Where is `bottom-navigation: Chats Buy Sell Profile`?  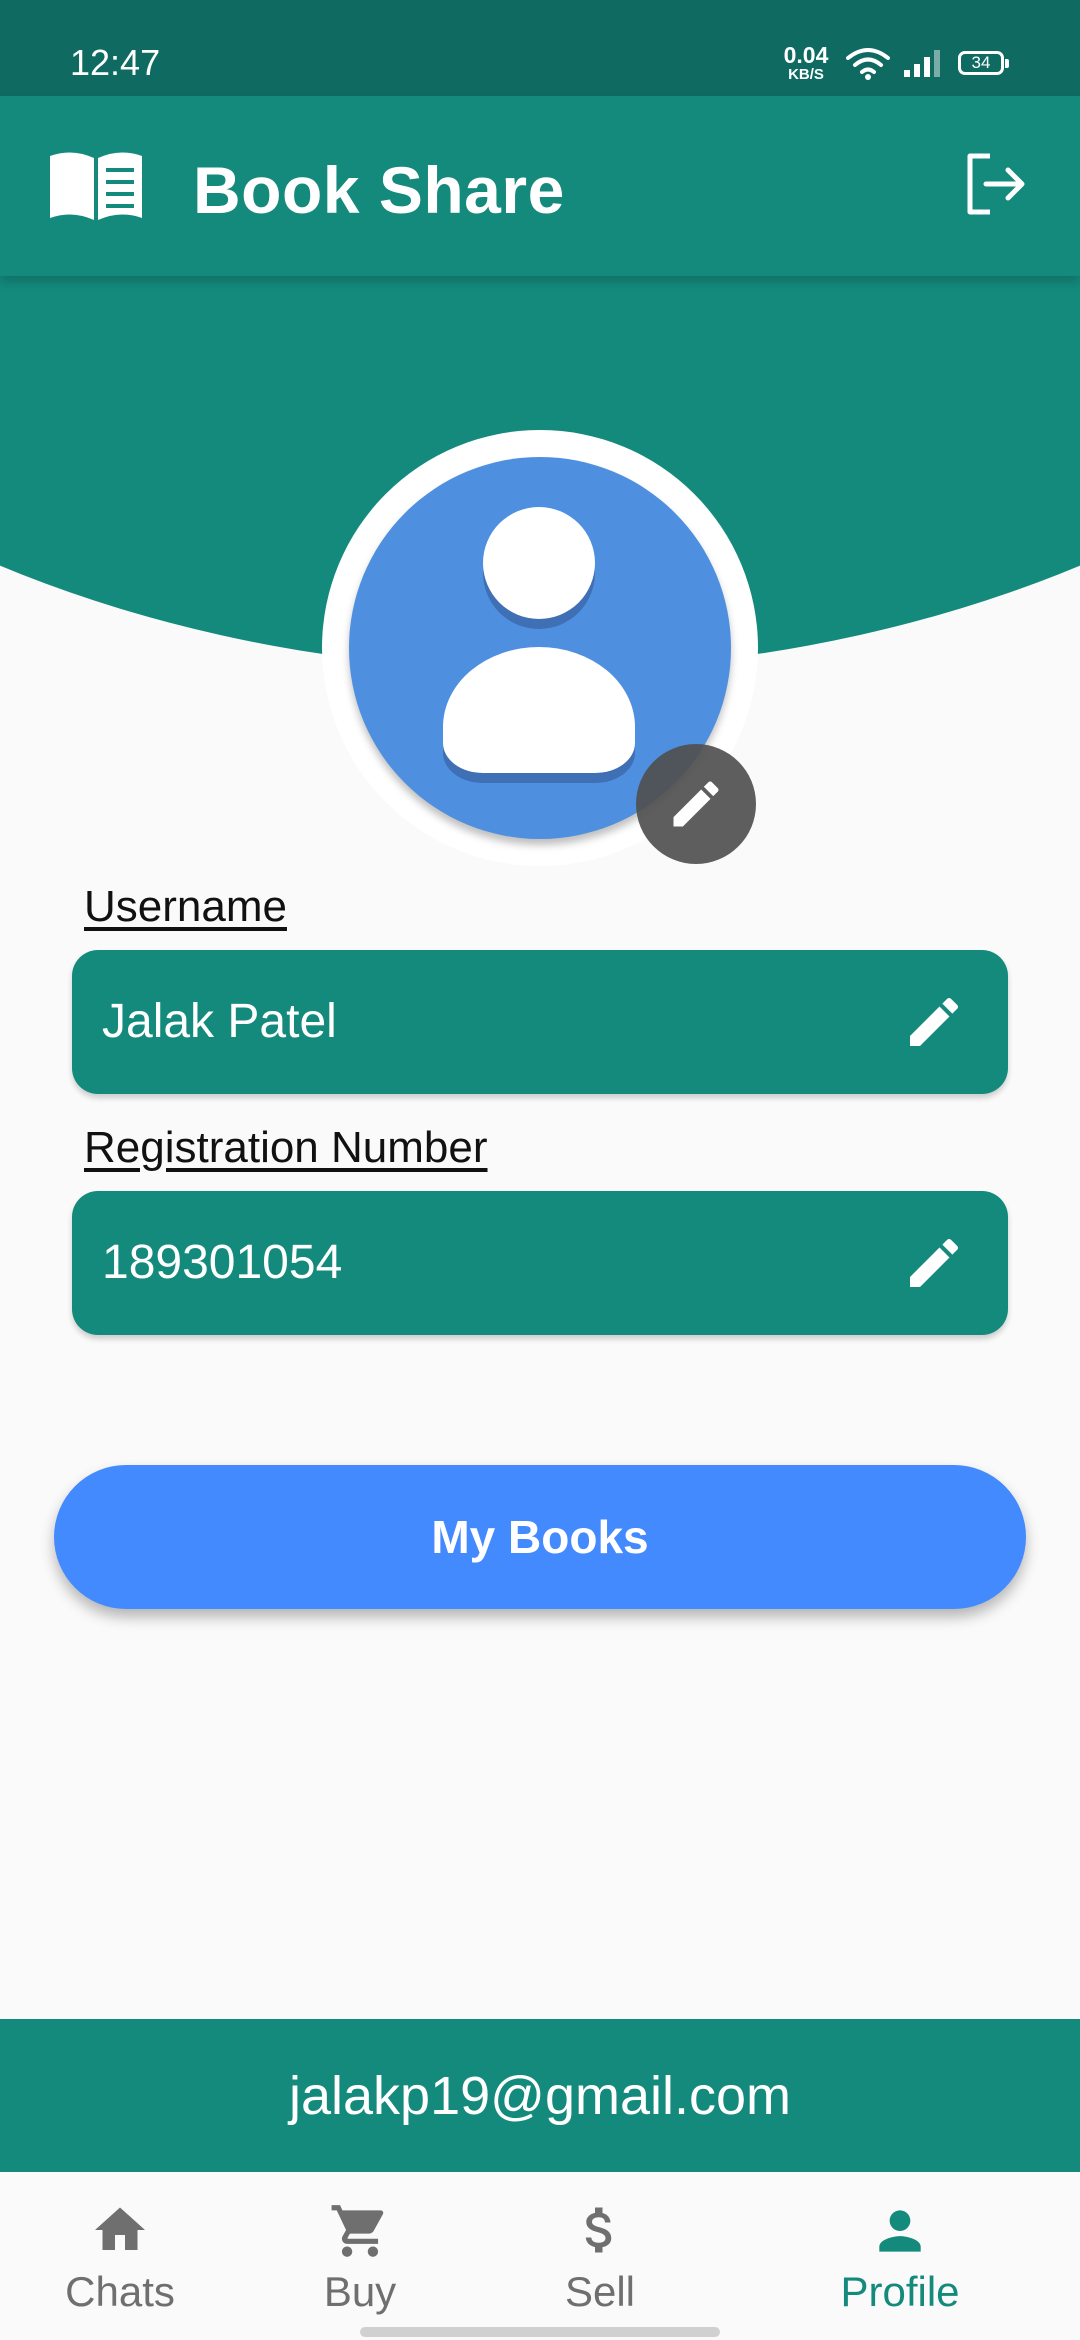
bottom-navigation: Chats Buy Sell Profile is located at coordinates (540, 2256).